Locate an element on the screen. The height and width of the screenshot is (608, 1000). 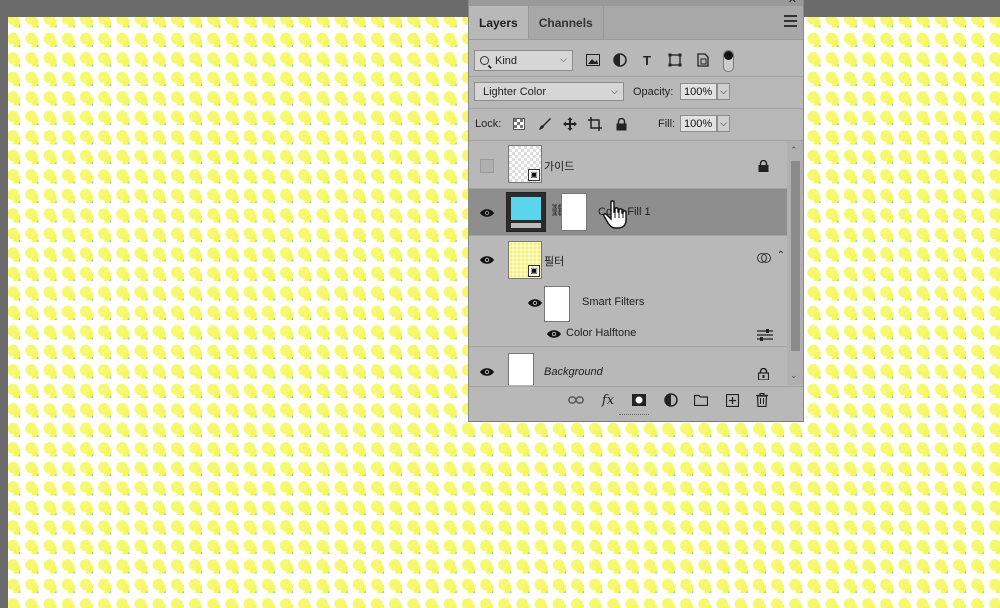
type-filter-icon: T is located at coordinates (647, 60).